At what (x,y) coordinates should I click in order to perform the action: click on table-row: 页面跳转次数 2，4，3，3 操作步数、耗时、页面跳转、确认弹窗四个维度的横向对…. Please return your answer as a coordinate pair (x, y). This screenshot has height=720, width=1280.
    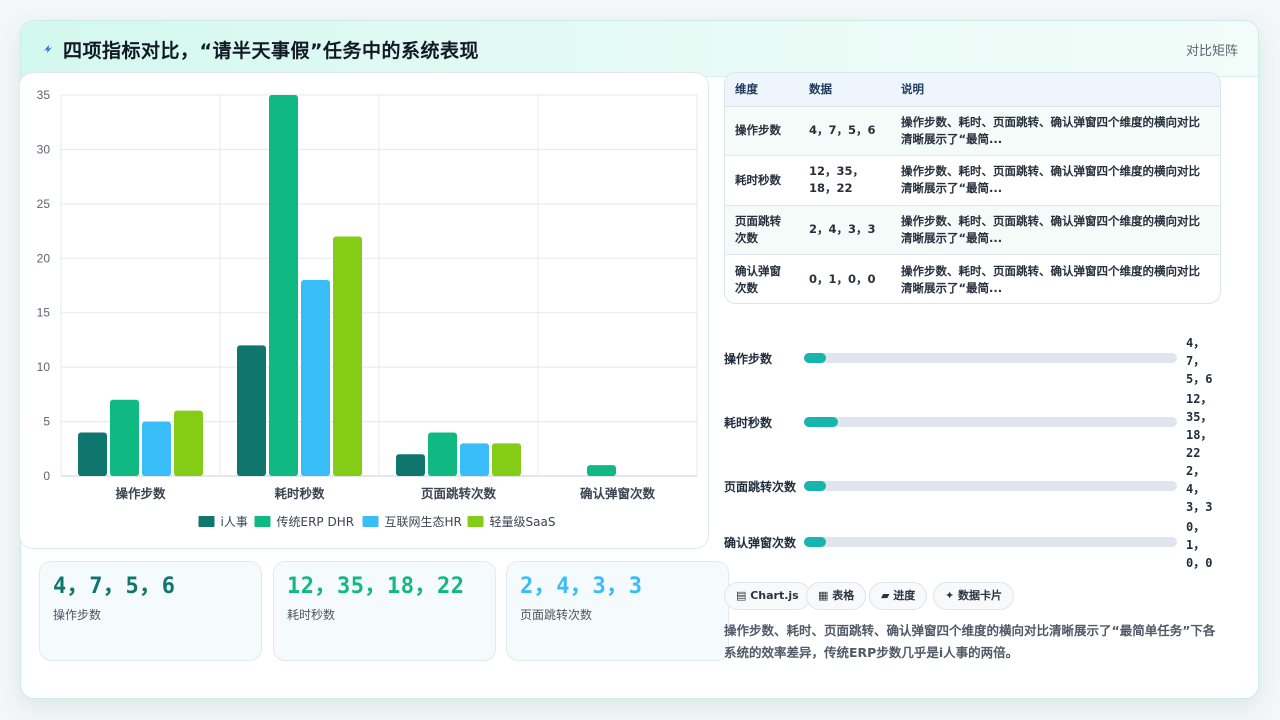
    Looking at the image, I should click on (972, 230).